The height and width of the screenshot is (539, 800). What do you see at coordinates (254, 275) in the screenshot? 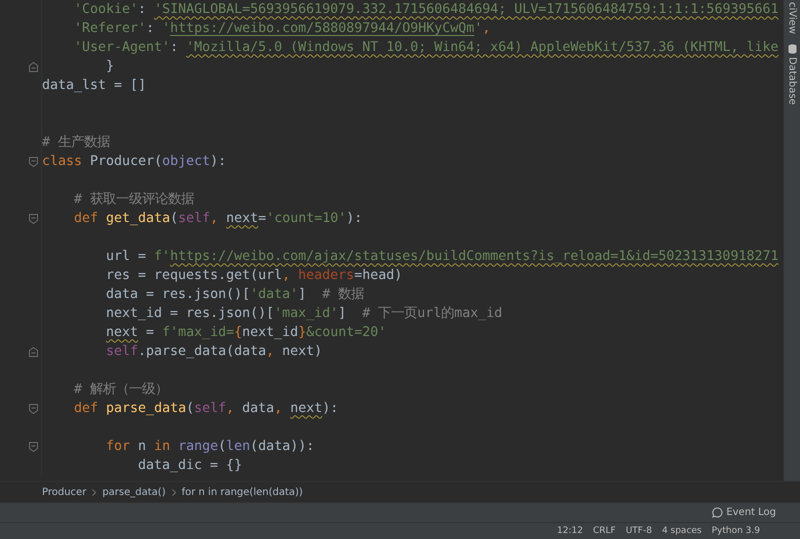
I see `code-line: res = requests.get(url, headers=head)` at bounding box center [254, 275].